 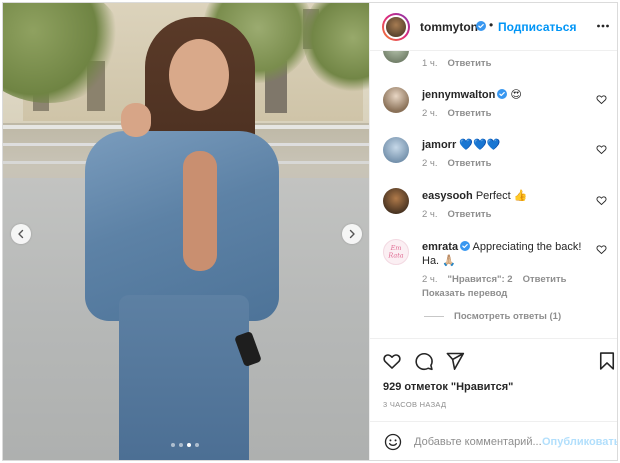 I want to click on publish-button: Опубликовать, so click(x=579, y=442).